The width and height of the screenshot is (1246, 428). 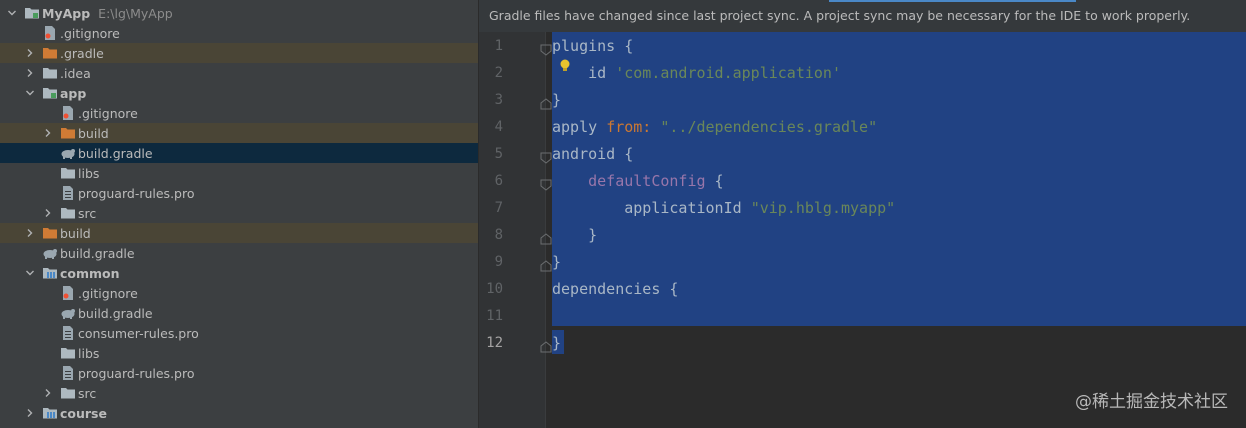 I want to click on tree-item-label: src, so click(x=87, y=393).